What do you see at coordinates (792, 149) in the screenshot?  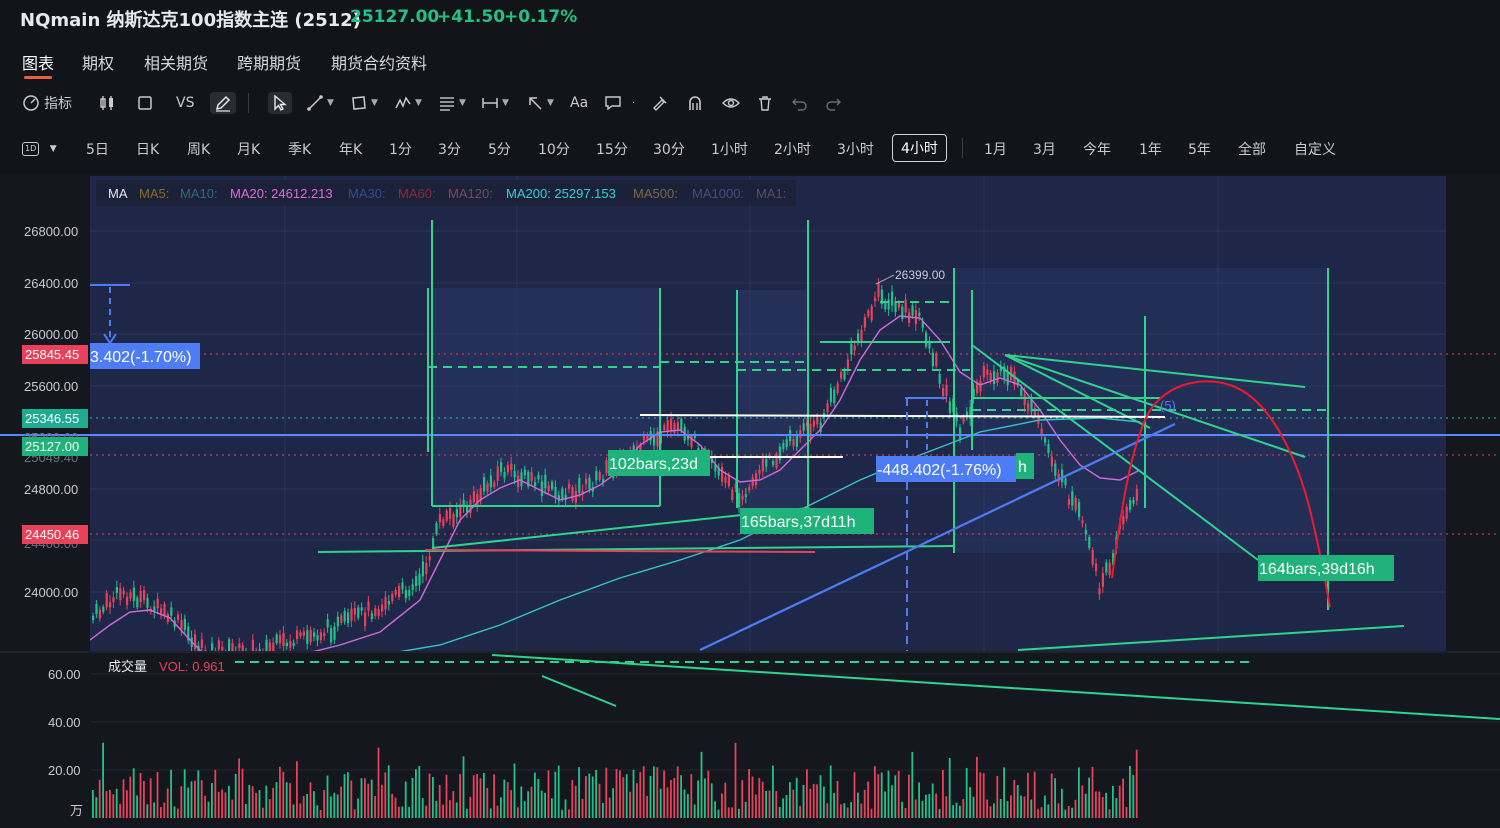 I see `period-2h: 2小时` at bounding box center [792, 149].